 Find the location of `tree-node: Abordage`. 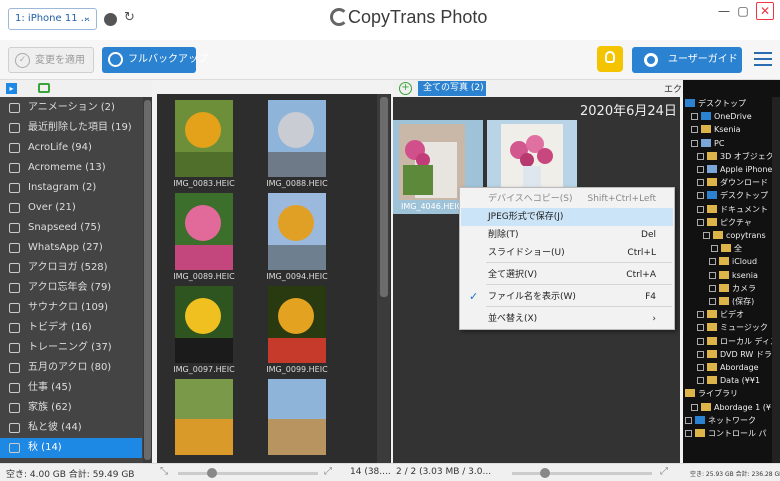

tree-node: Abordage is located at coordinates (728, 367).